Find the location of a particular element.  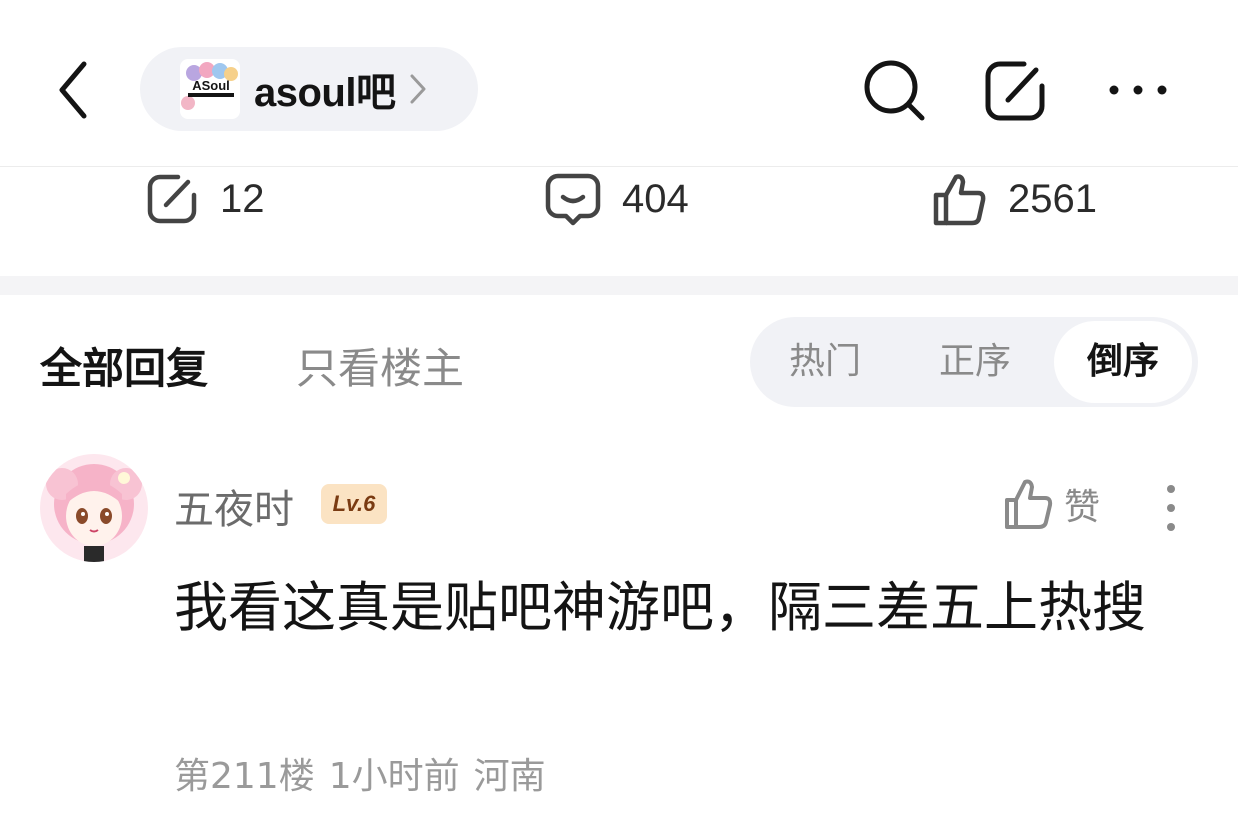

back-button is located at coordinates (74, 90).